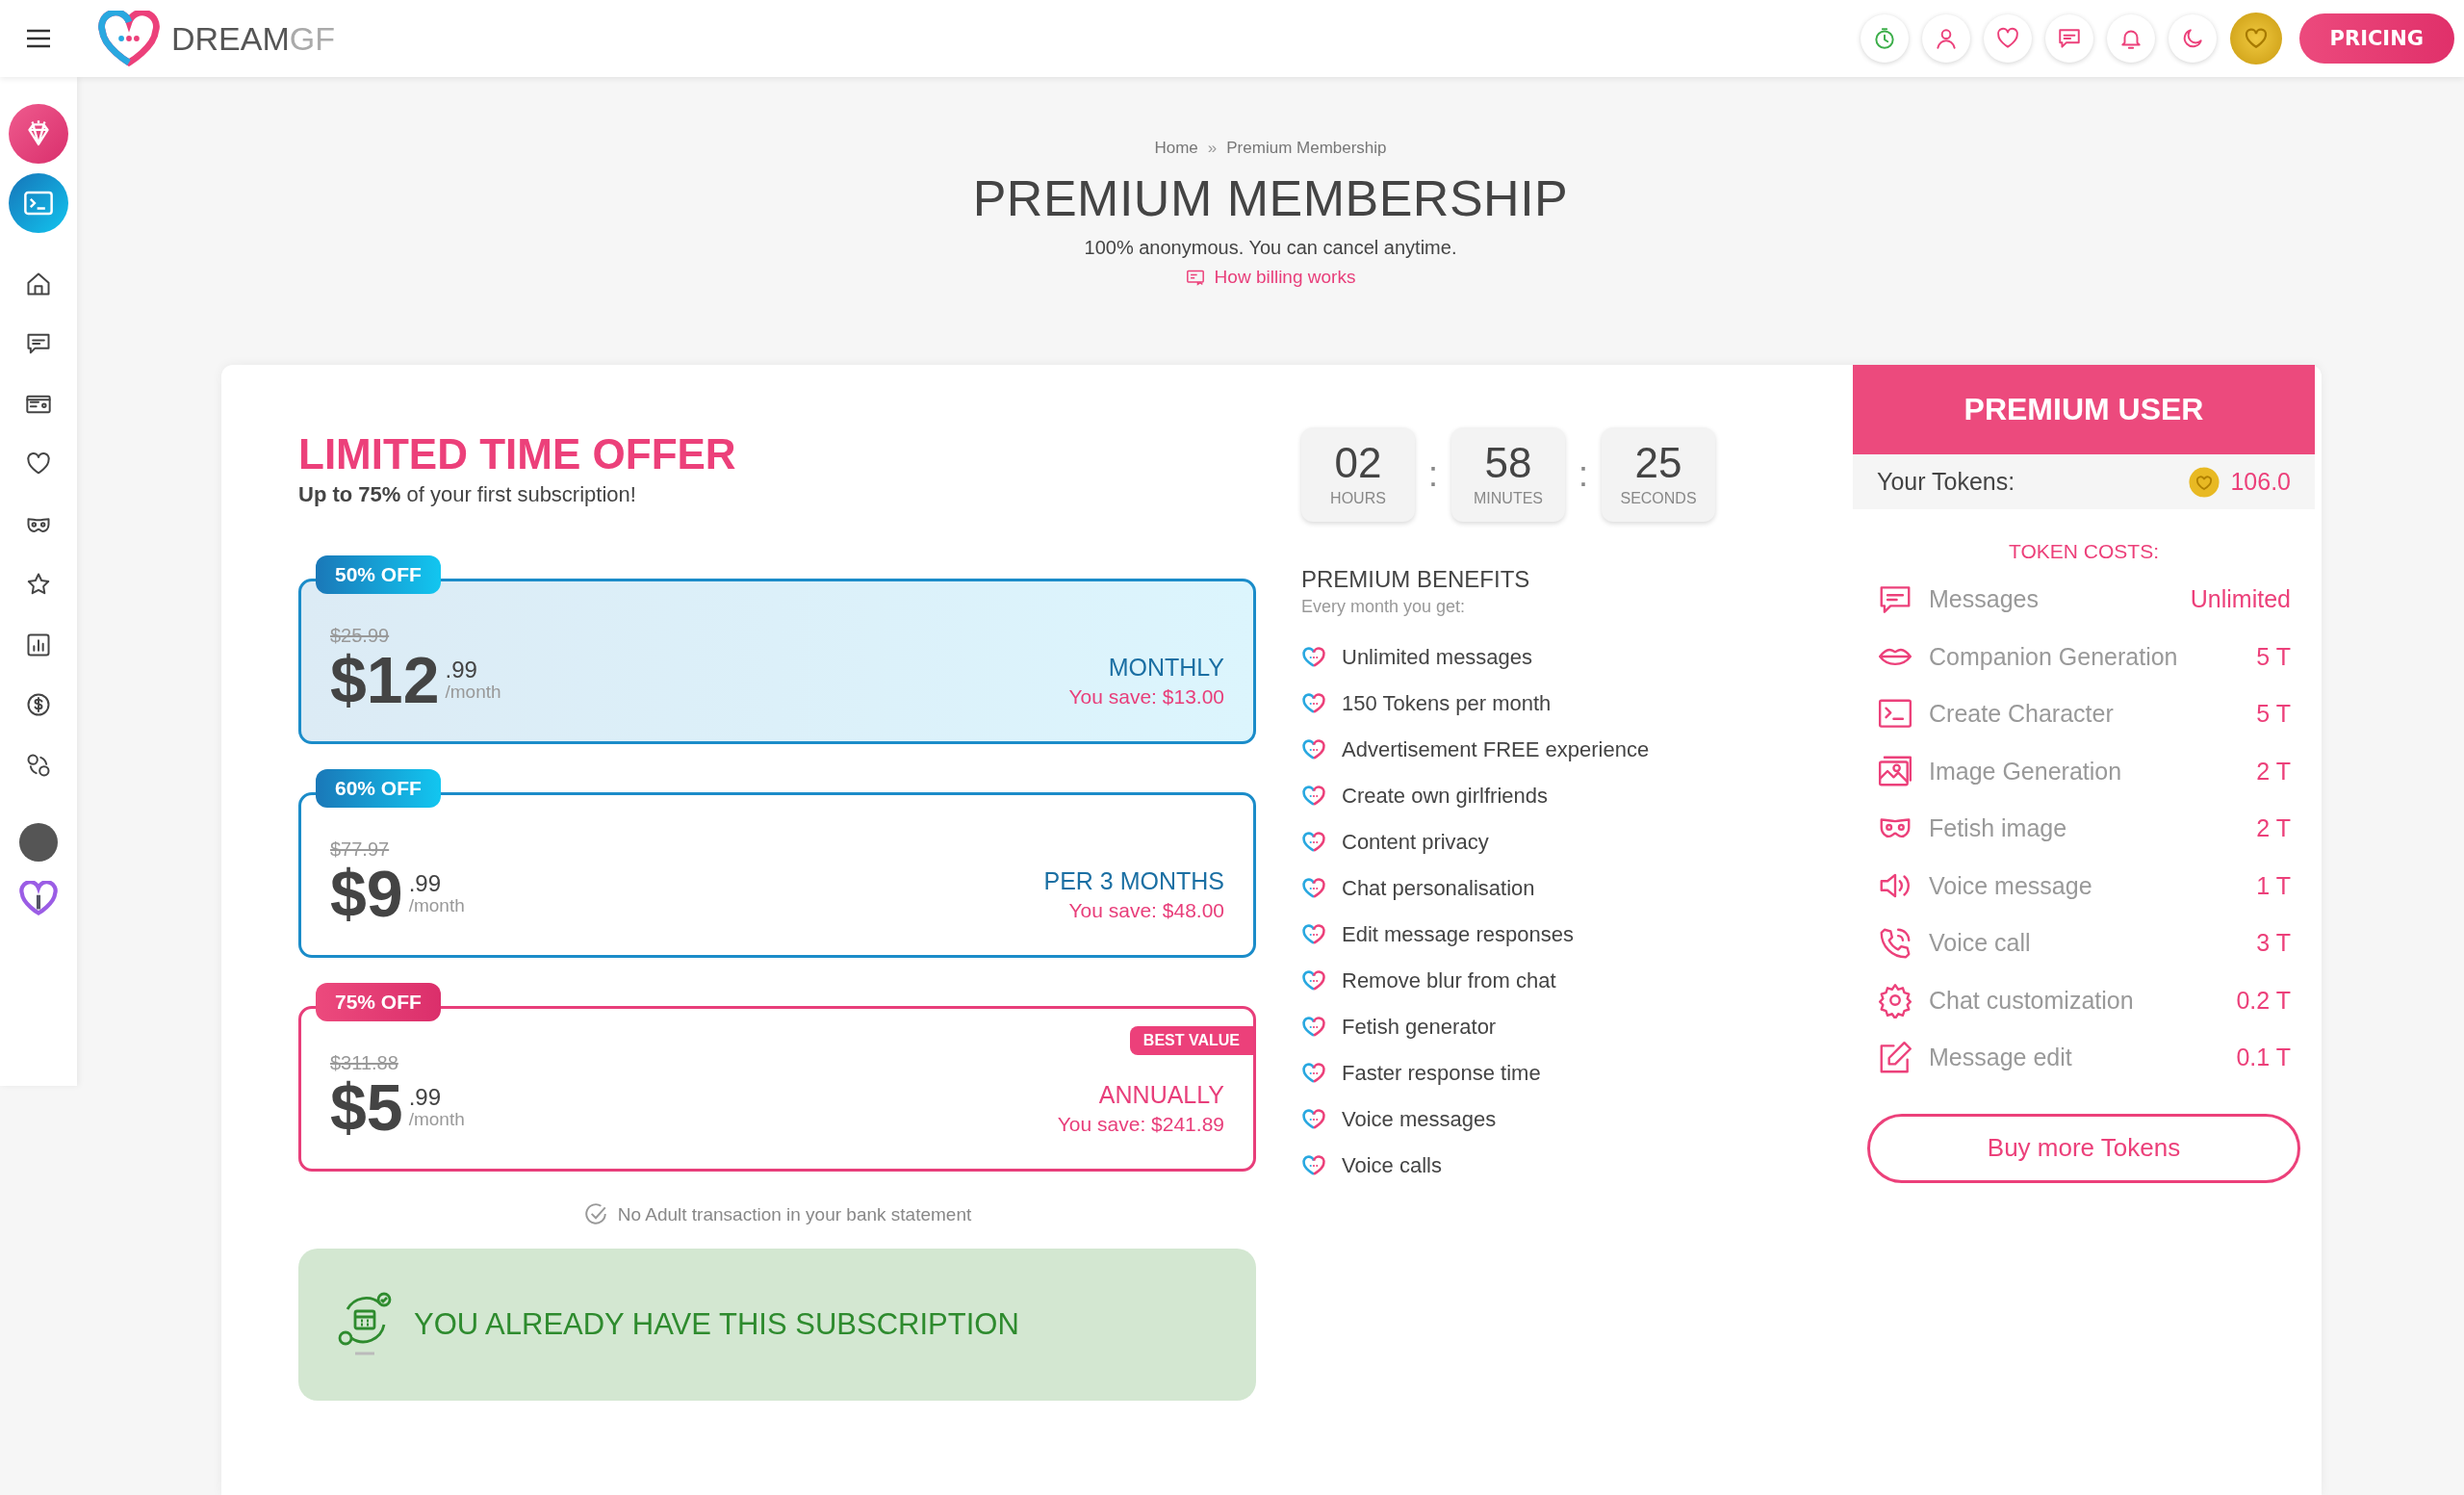 The image size is (2464, 1495). What do you see at coordinates (1270, 248) in the screenshot?
I see `page-subtitle: 100% anonymous. You can cancel anytime.` at bounding box center [1270, 248].